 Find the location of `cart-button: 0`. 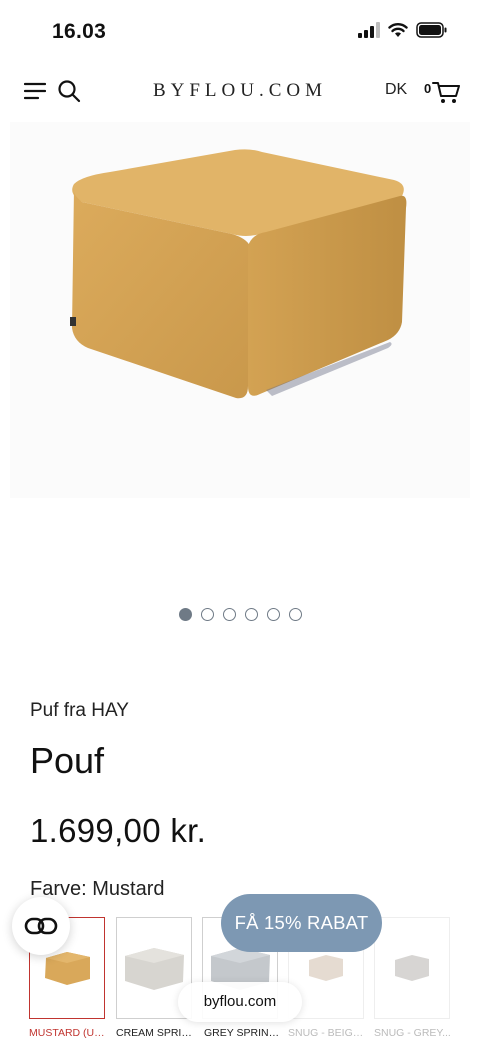

cart-button: 0 is located at coordinates (444, 92).